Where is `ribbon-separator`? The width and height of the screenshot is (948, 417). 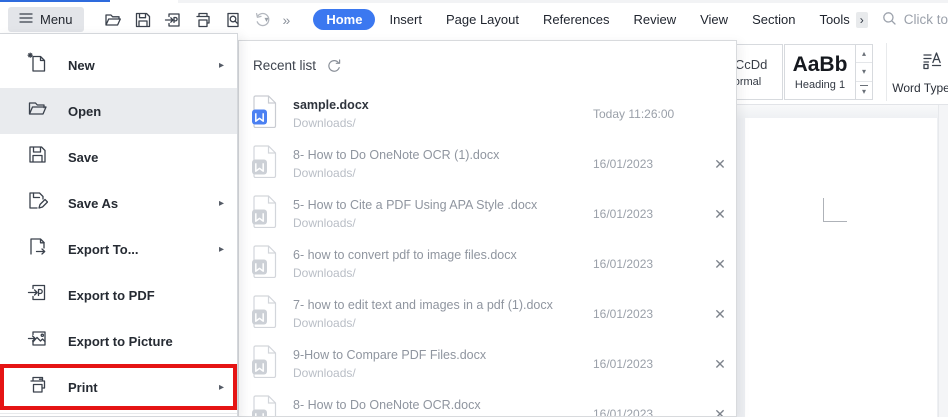 ribbon-separator is located at coordinates (886, 72).